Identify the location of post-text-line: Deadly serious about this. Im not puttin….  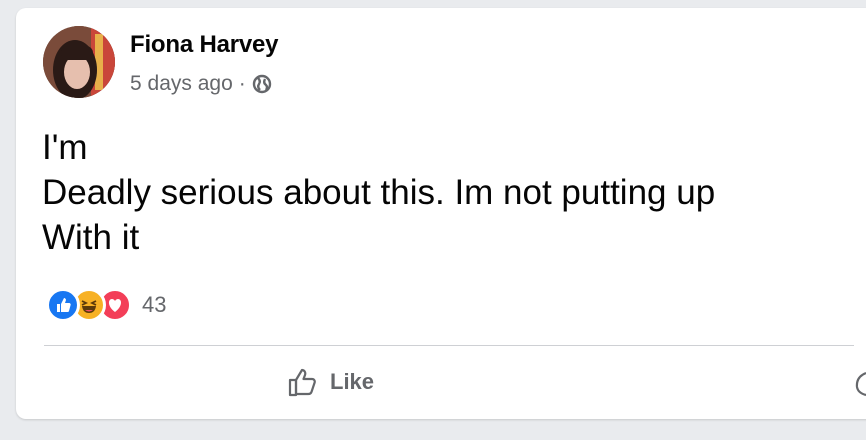
(379, 192).